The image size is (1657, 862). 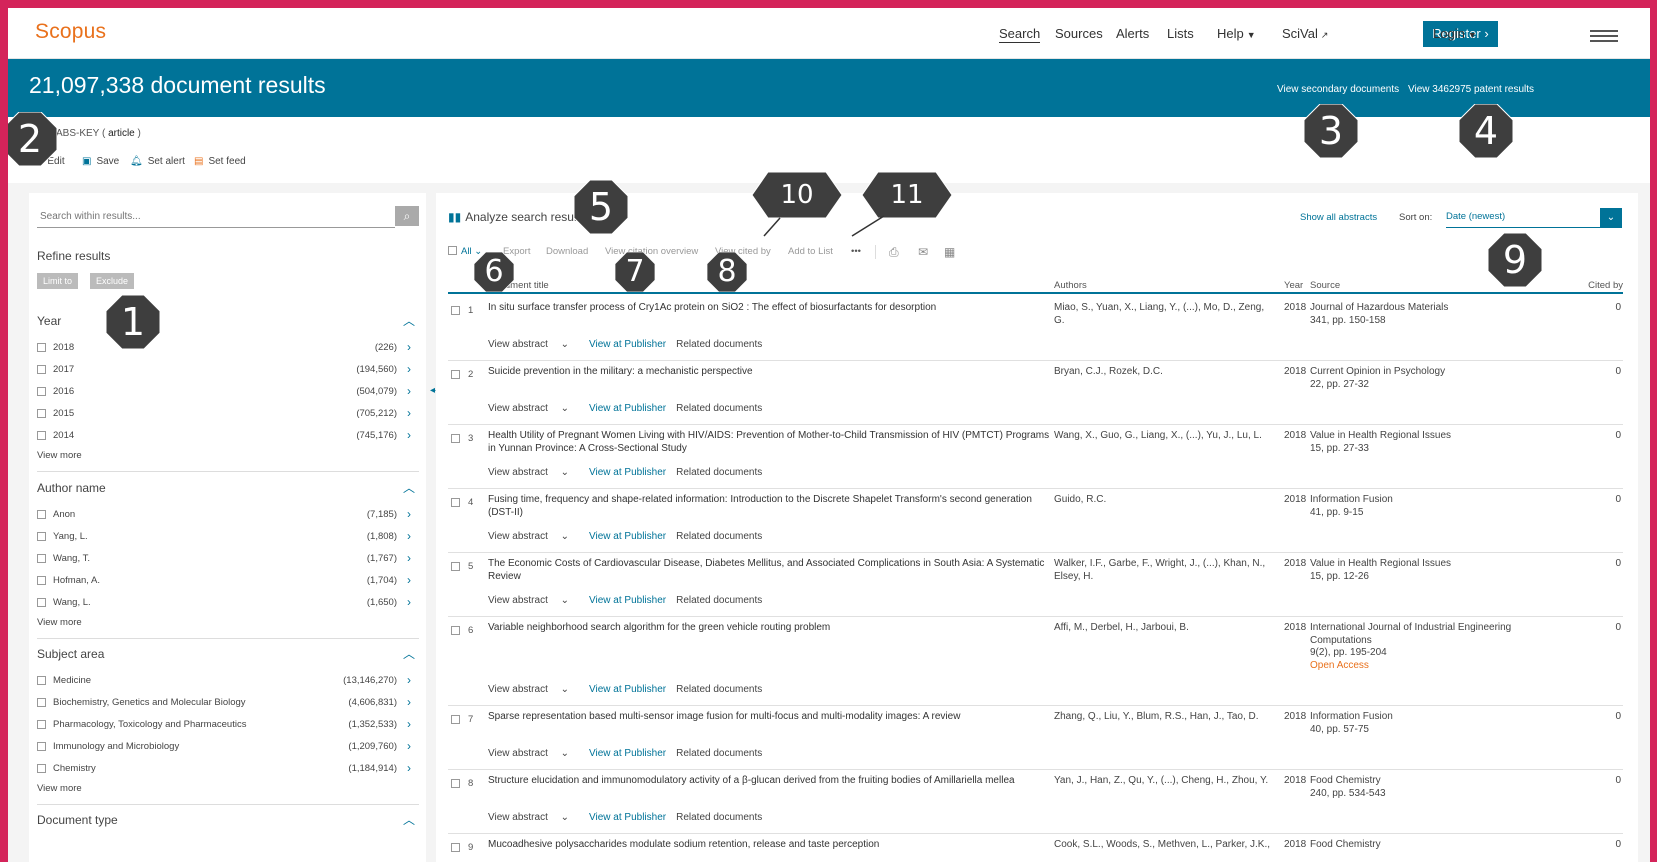 I want to click on column-year: Year, so click(x=1293, y=285).